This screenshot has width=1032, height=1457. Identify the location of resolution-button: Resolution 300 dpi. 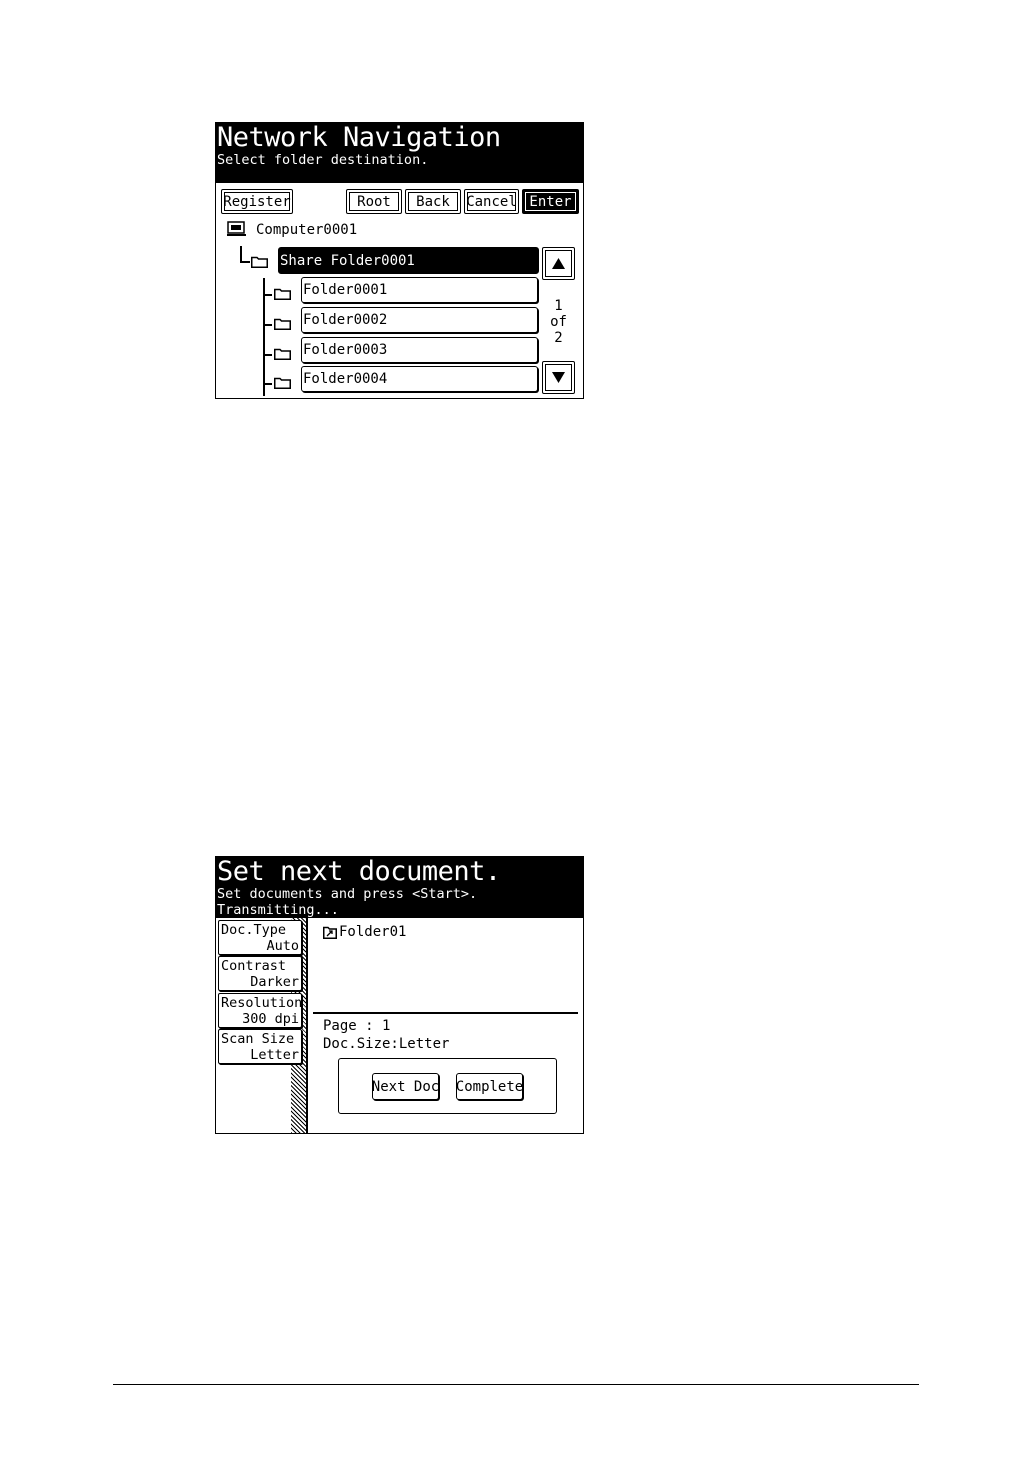
(260, 1010).